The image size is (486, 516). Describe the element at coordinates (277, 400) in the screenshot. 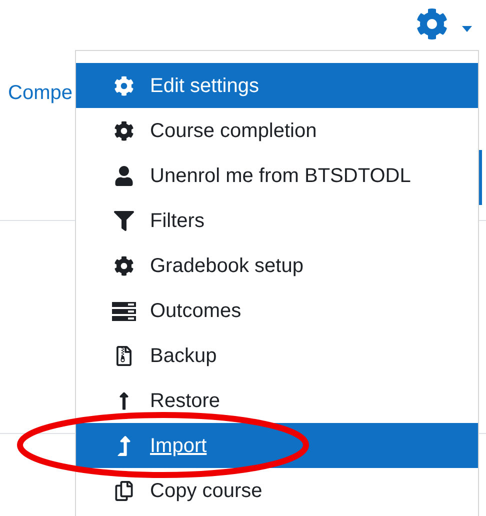

I see `menu-item: Restore` at that location.